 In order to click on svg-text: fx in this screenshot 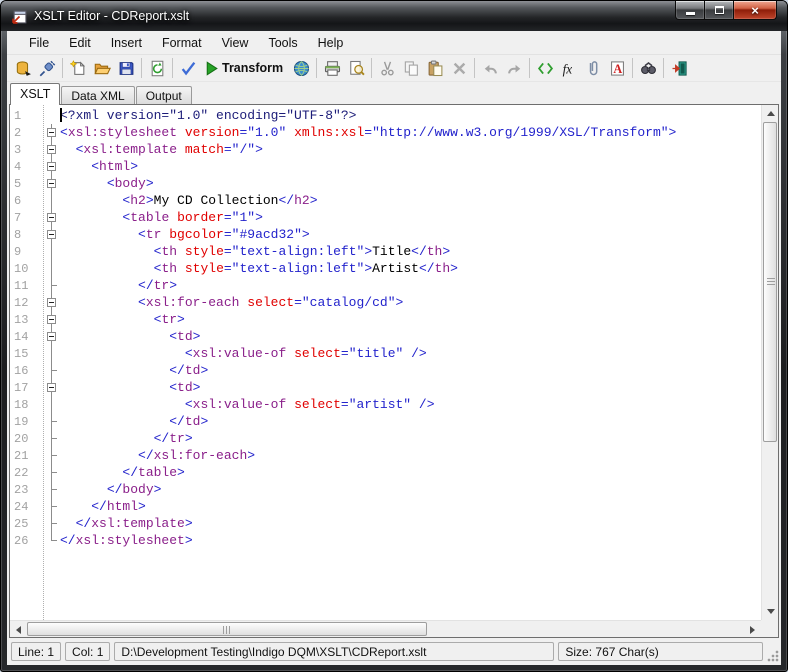, I will do `click(567, 68)`.